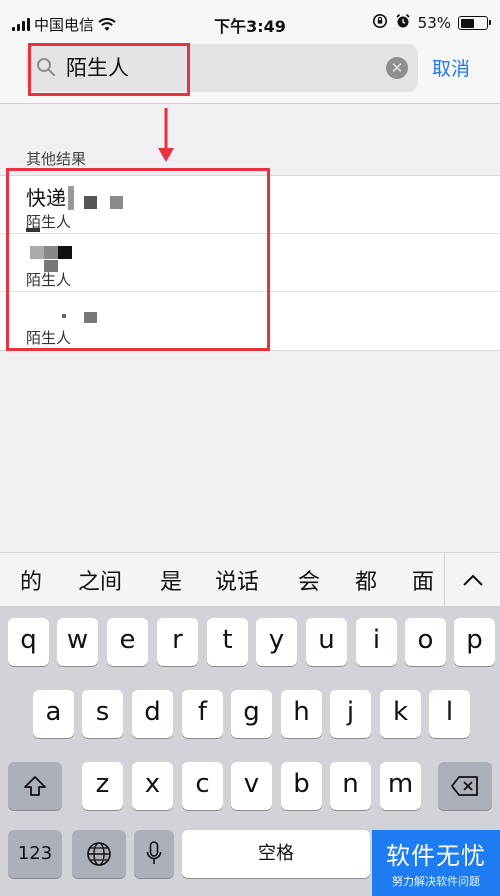  Describe the element at coordinates (425, 642) in the screenshot. I see `key-o: o` at that location.